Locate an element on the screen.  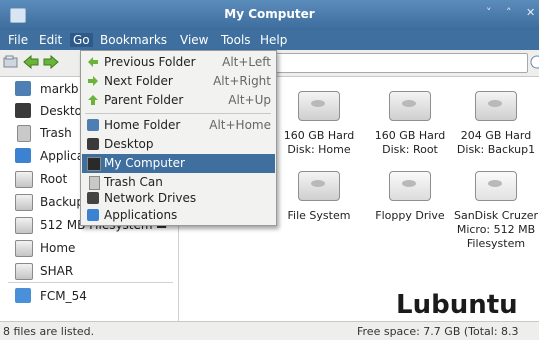
menu-item-shortcut: Alt+Up is located at coordinates (249, 100).